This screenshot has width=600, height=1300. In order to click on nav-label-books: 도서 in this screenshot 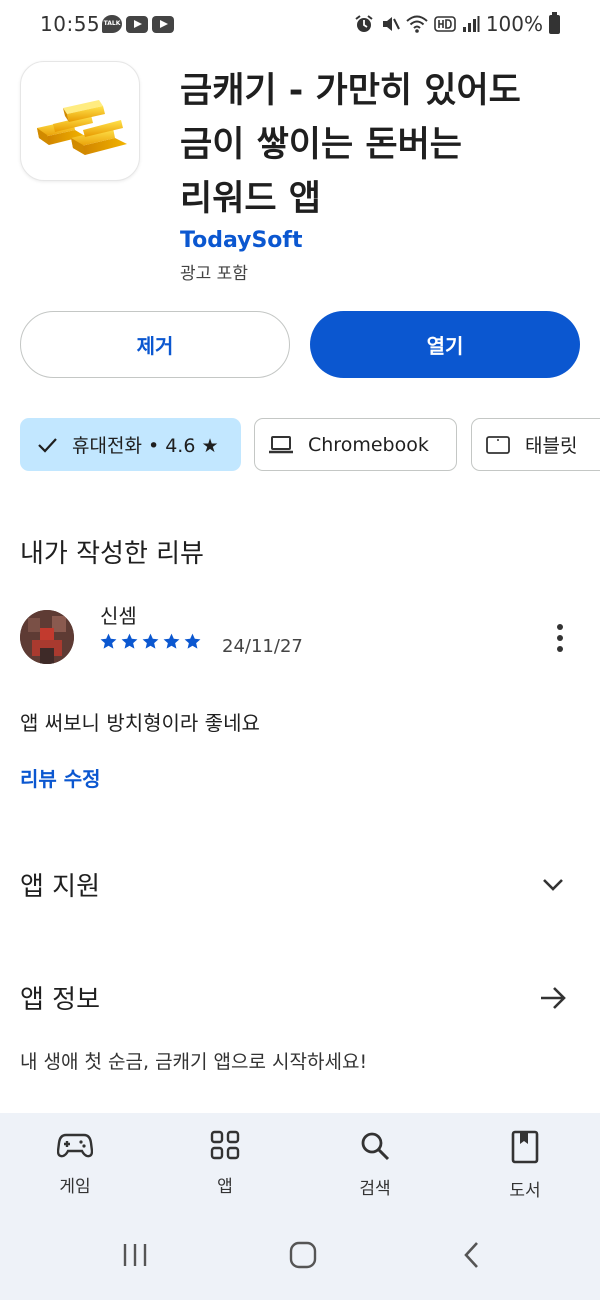, I will do `click(525, 1191)`.